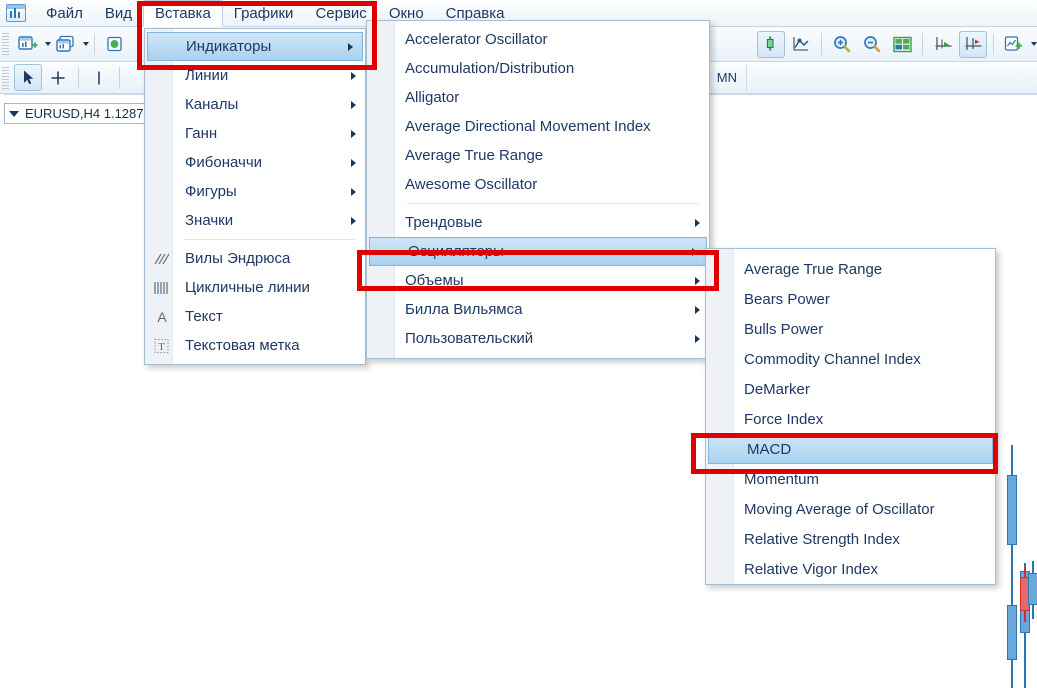 Image resolution: width=1037 pixels, height=688 pixels. I want to click on profiles-icon, so click(66, 44).